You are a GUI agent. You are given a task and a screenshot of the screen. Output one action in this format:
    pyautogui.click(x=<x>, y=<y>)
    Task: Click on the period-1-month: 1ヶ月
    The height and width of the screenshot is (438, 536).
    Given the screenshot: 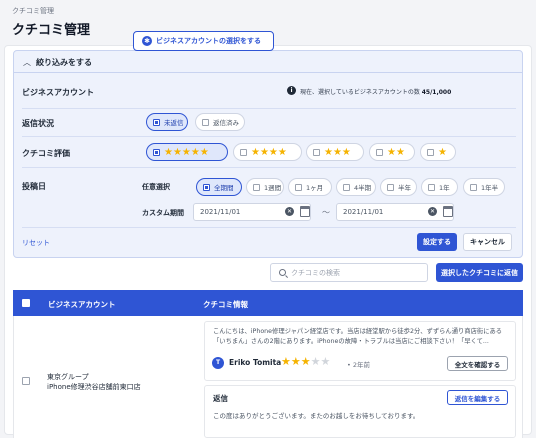 What is the action you would take?
    pyautogui.click(x=310, y=187)
    